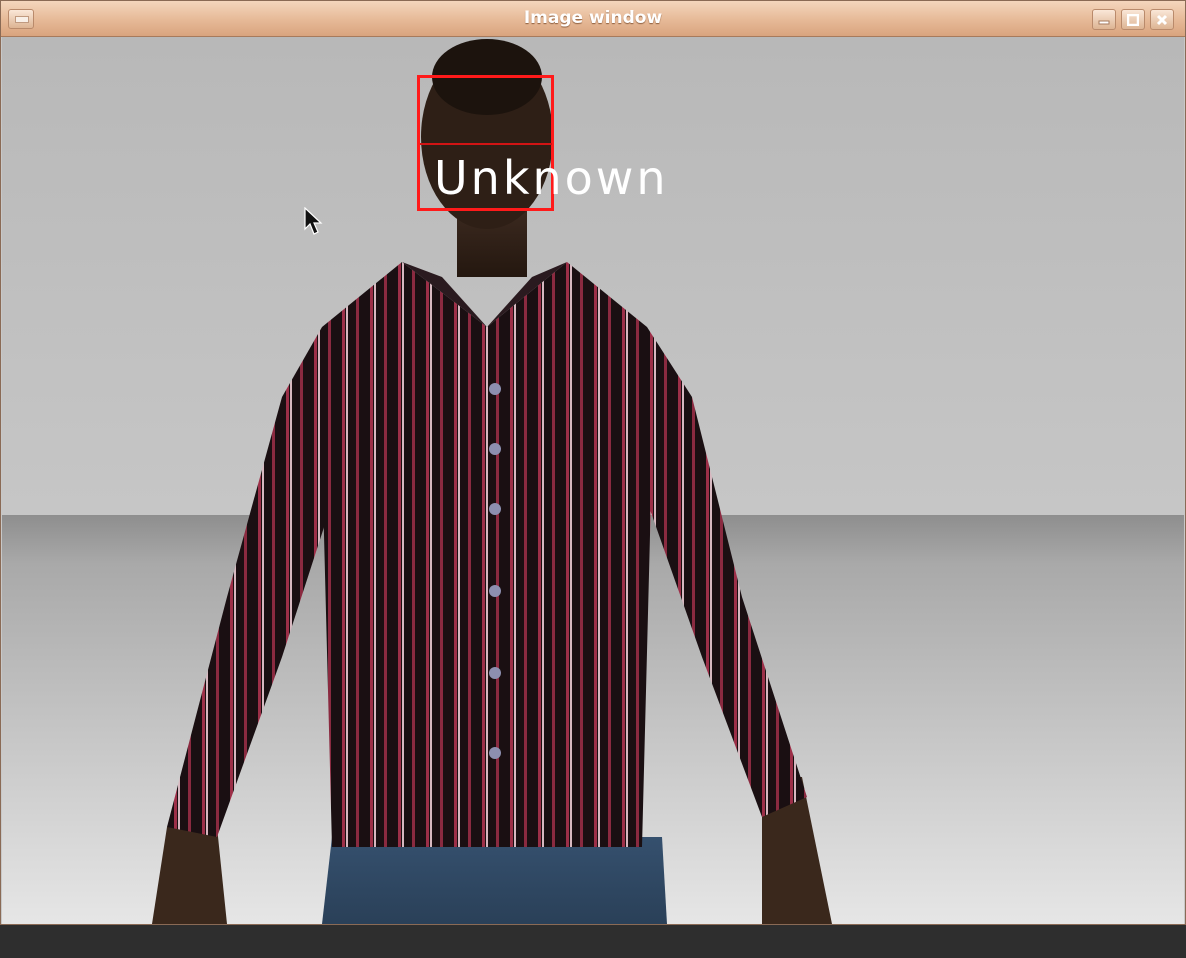  Describe the element at coordinates (551, 178) in the screenshot. I see `face-recognition-label: Unknown` at that location.